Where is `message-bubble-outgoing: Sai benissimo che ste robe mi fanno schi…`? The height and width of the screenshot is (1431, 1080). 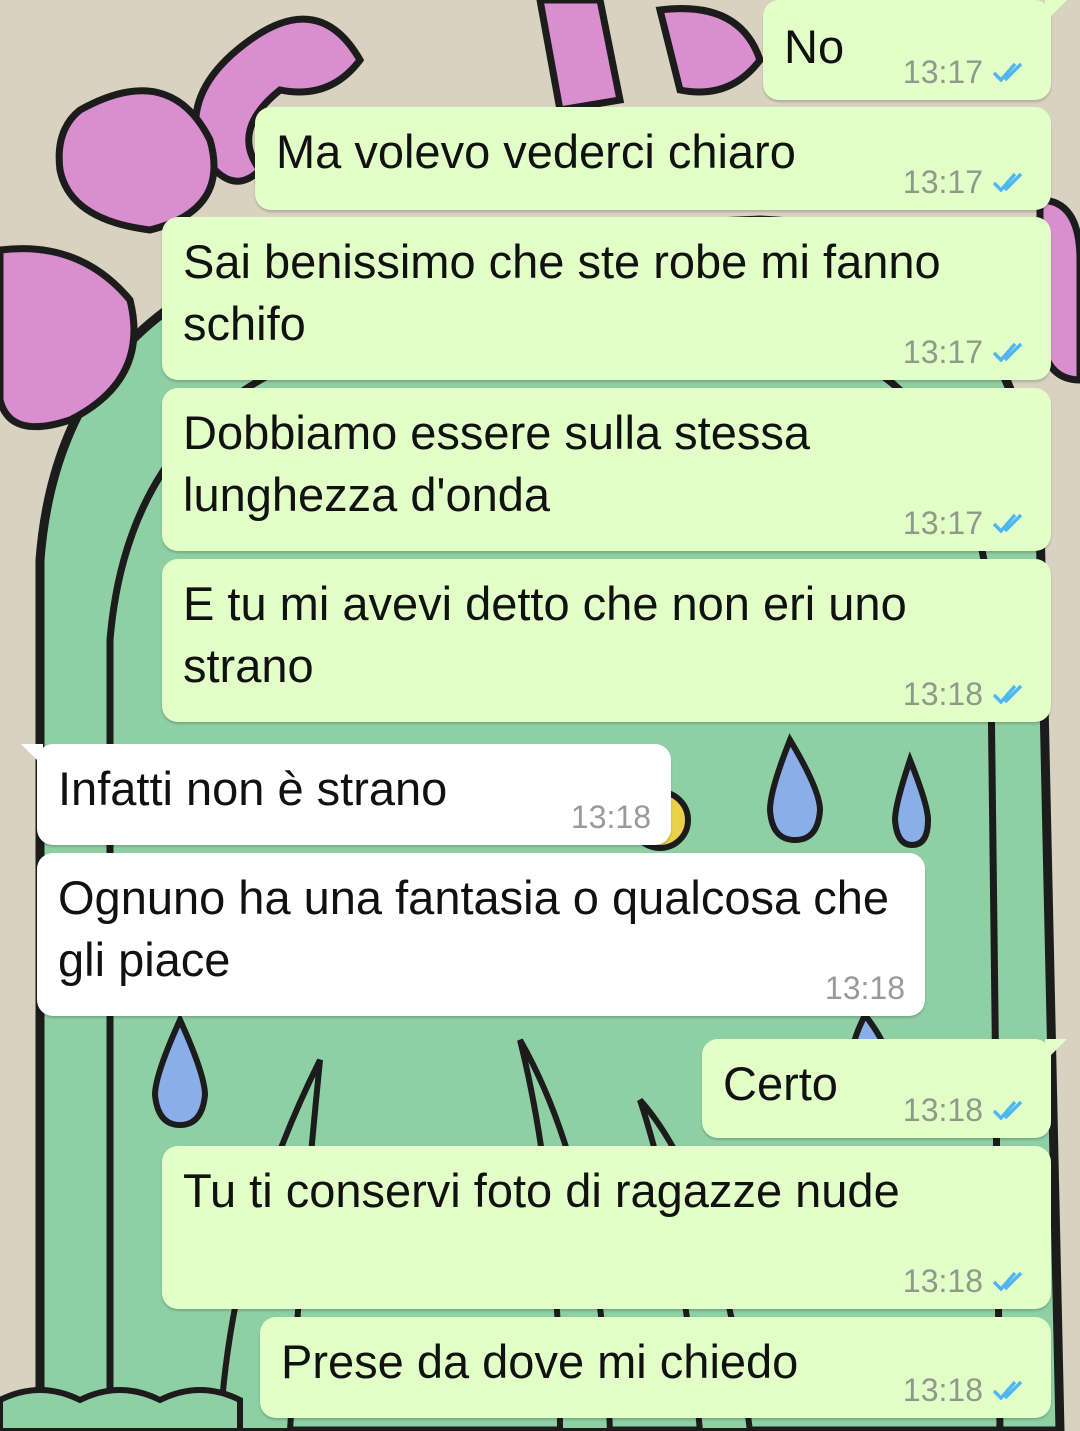 message-bubble-outgoing: Sai benissimo che ste robe mi fanno schi… is located at coordinates (606, 298).